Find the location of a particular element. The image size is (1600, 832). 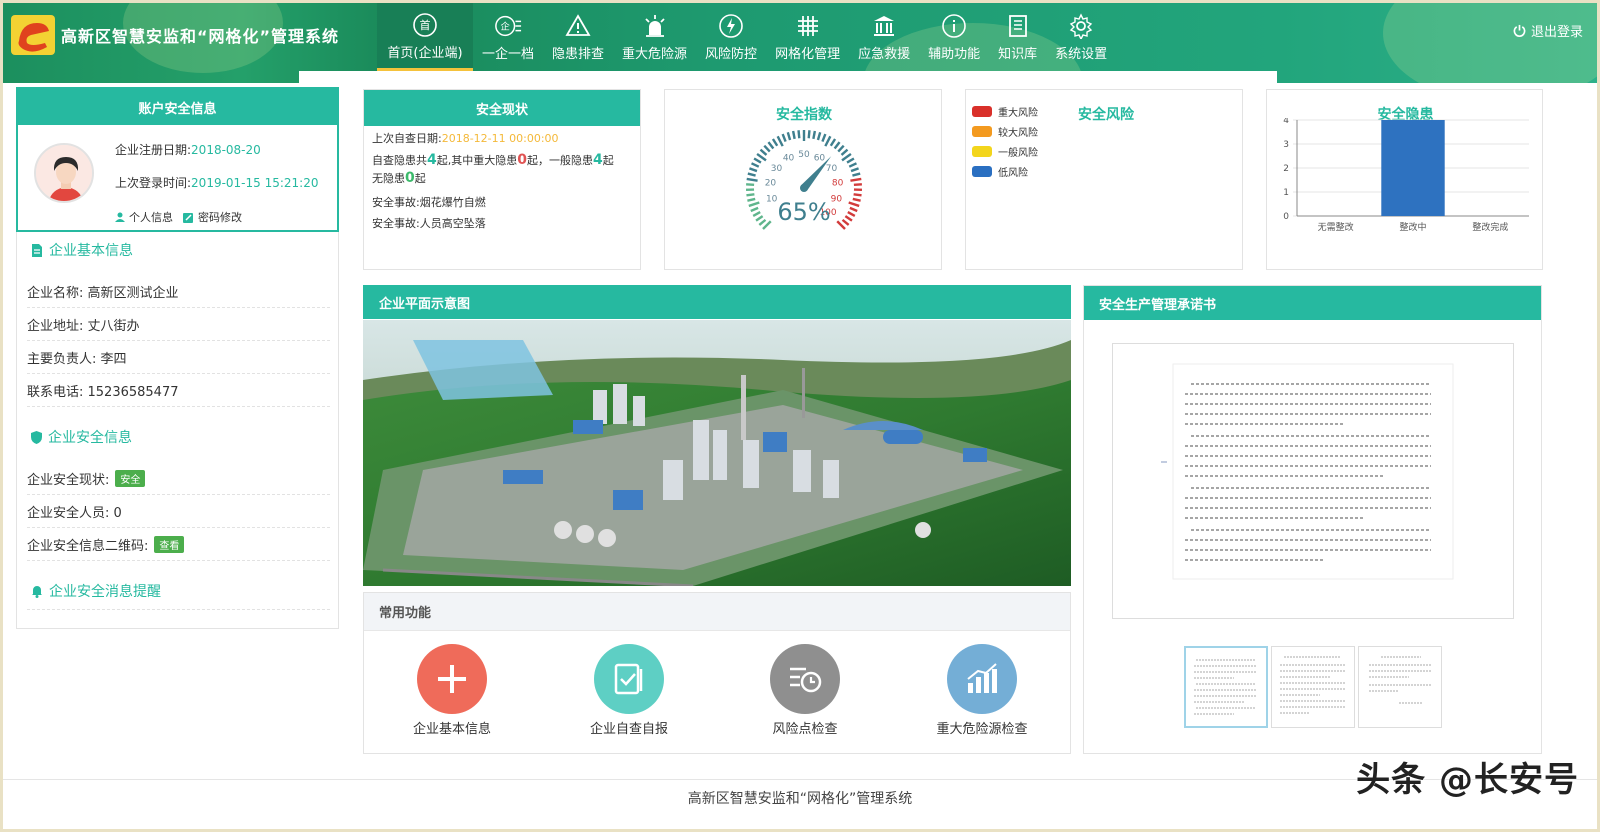

info-row-address: 企业地址: 丈八街办 is located at coordinates (178, 325).